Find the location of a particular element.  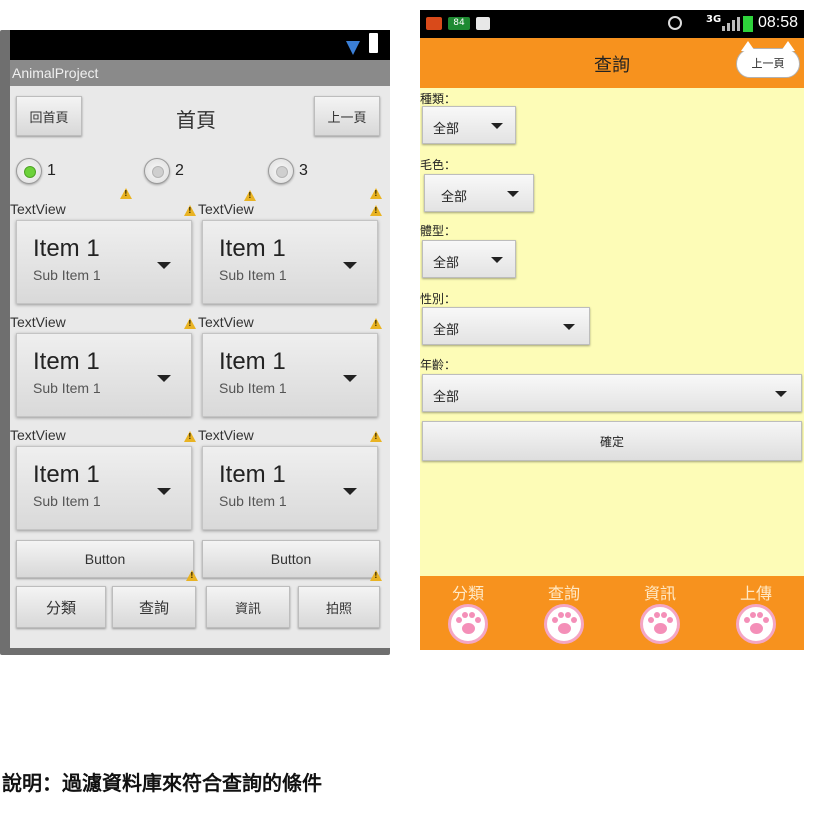

bottom-nav: 分類 查詢 資訊 上傳 is located at coordinates (612, 613).